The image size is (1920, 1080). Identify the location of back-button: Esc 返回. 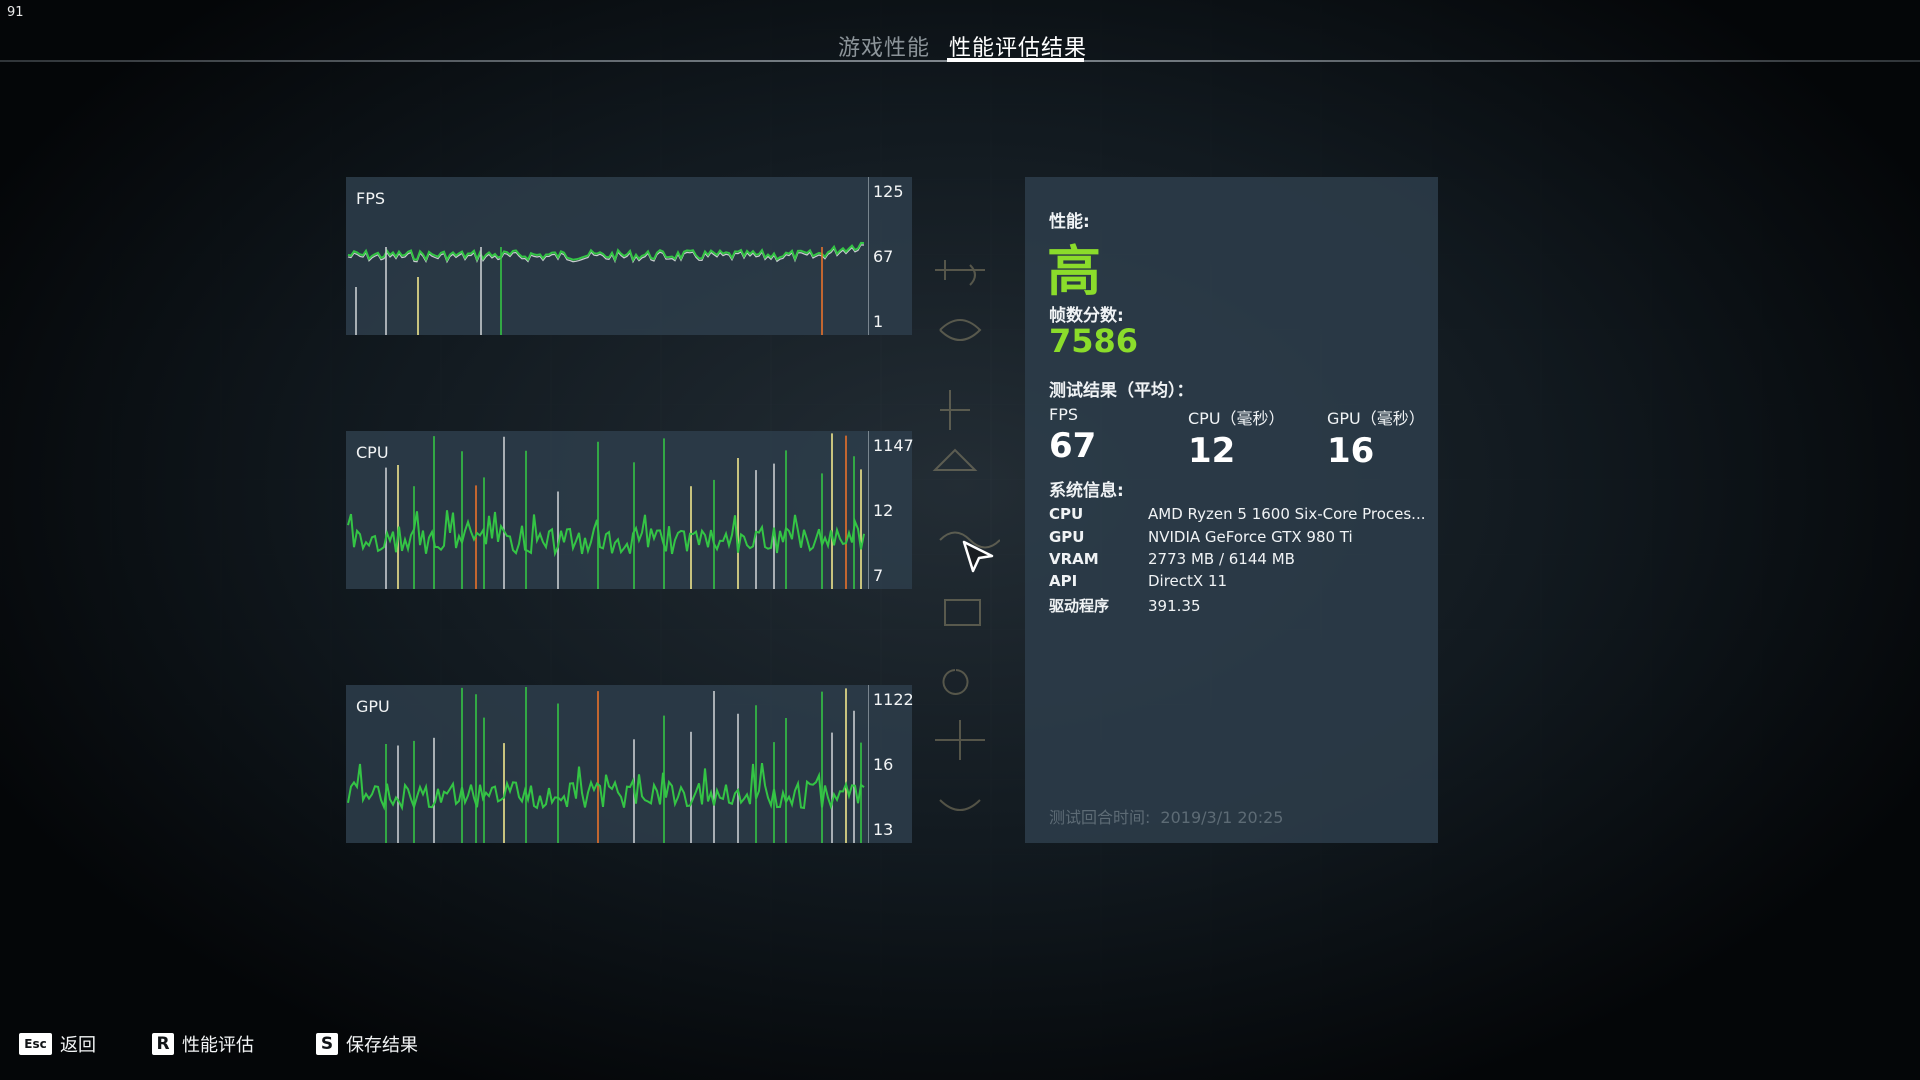
(57, 1044).